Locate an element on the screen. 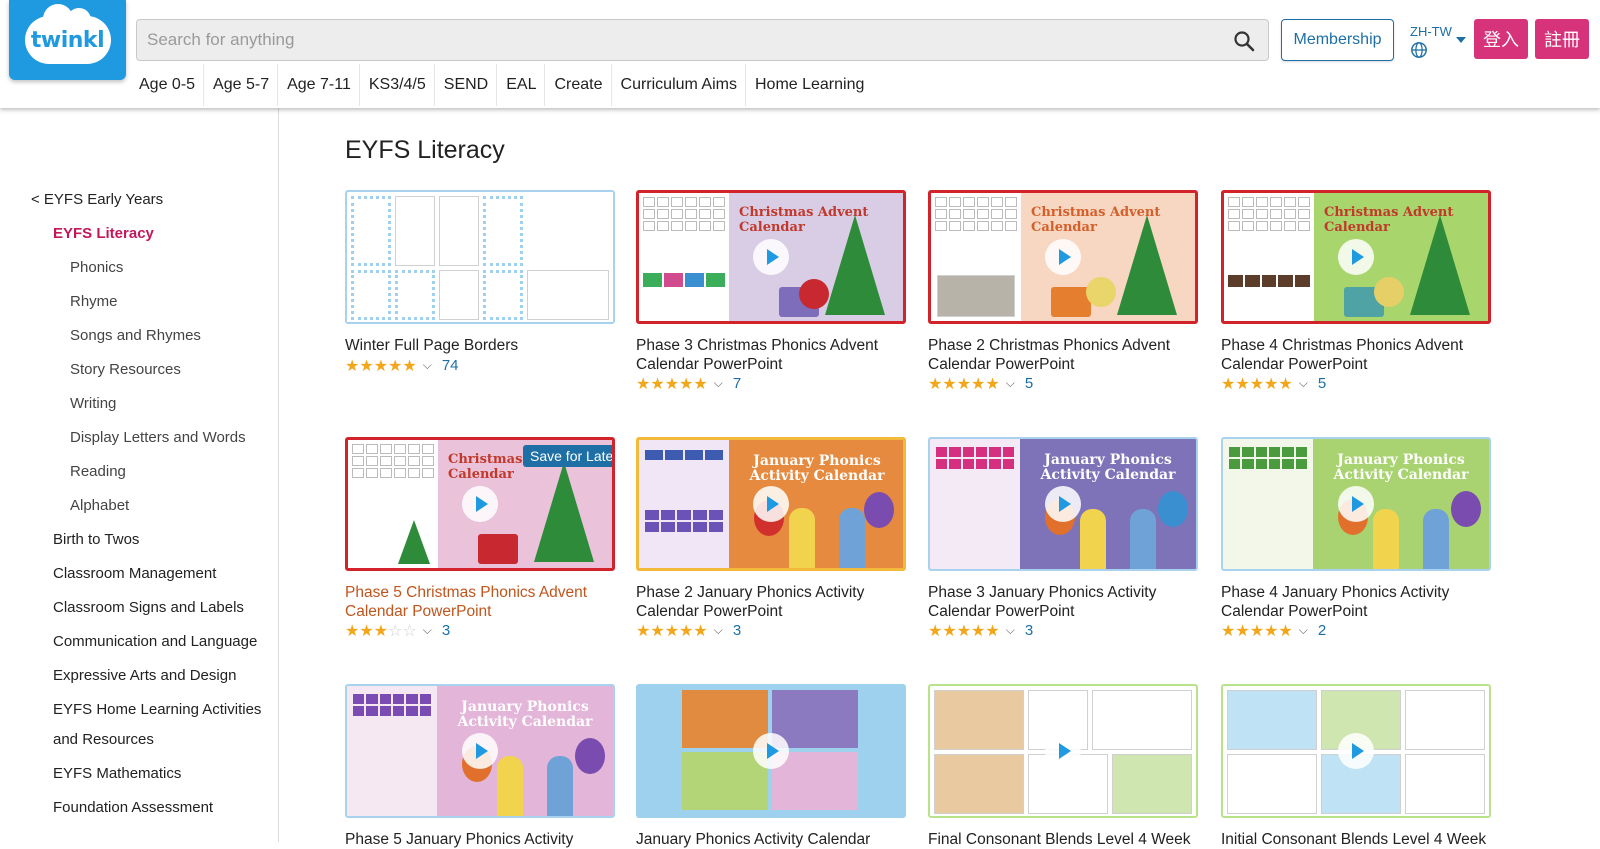  language-selector: ZH-TW is located at coordinates (1440, 42).